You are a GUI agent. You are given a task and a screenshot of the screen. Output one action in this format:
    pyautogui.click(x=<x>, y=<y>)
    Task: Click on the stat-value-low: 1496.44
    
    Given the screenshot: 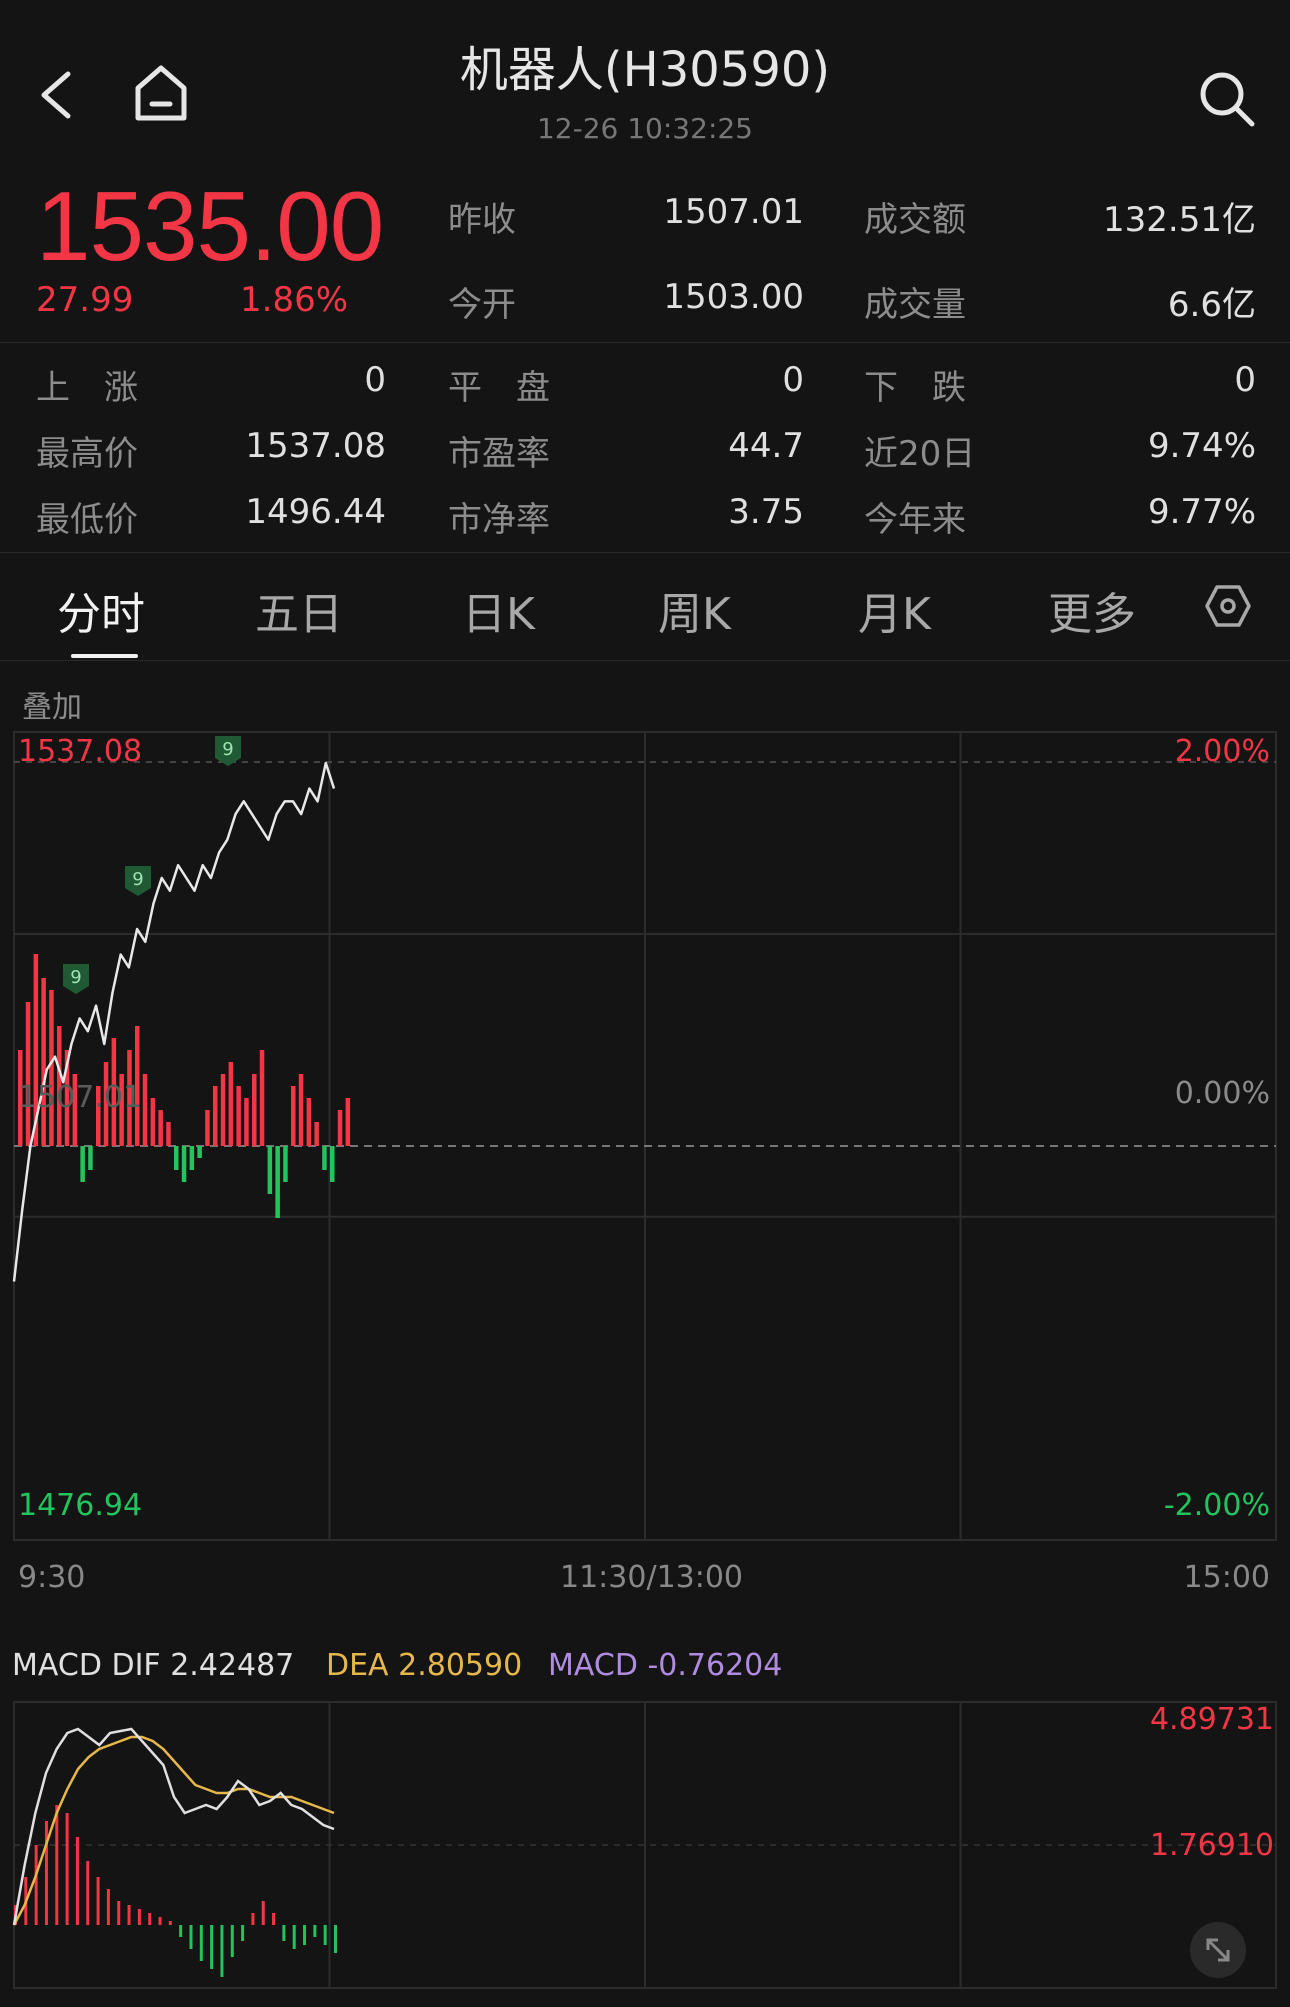 What is the action you would take?
    pyautogui.click(x=315, y=512)
    